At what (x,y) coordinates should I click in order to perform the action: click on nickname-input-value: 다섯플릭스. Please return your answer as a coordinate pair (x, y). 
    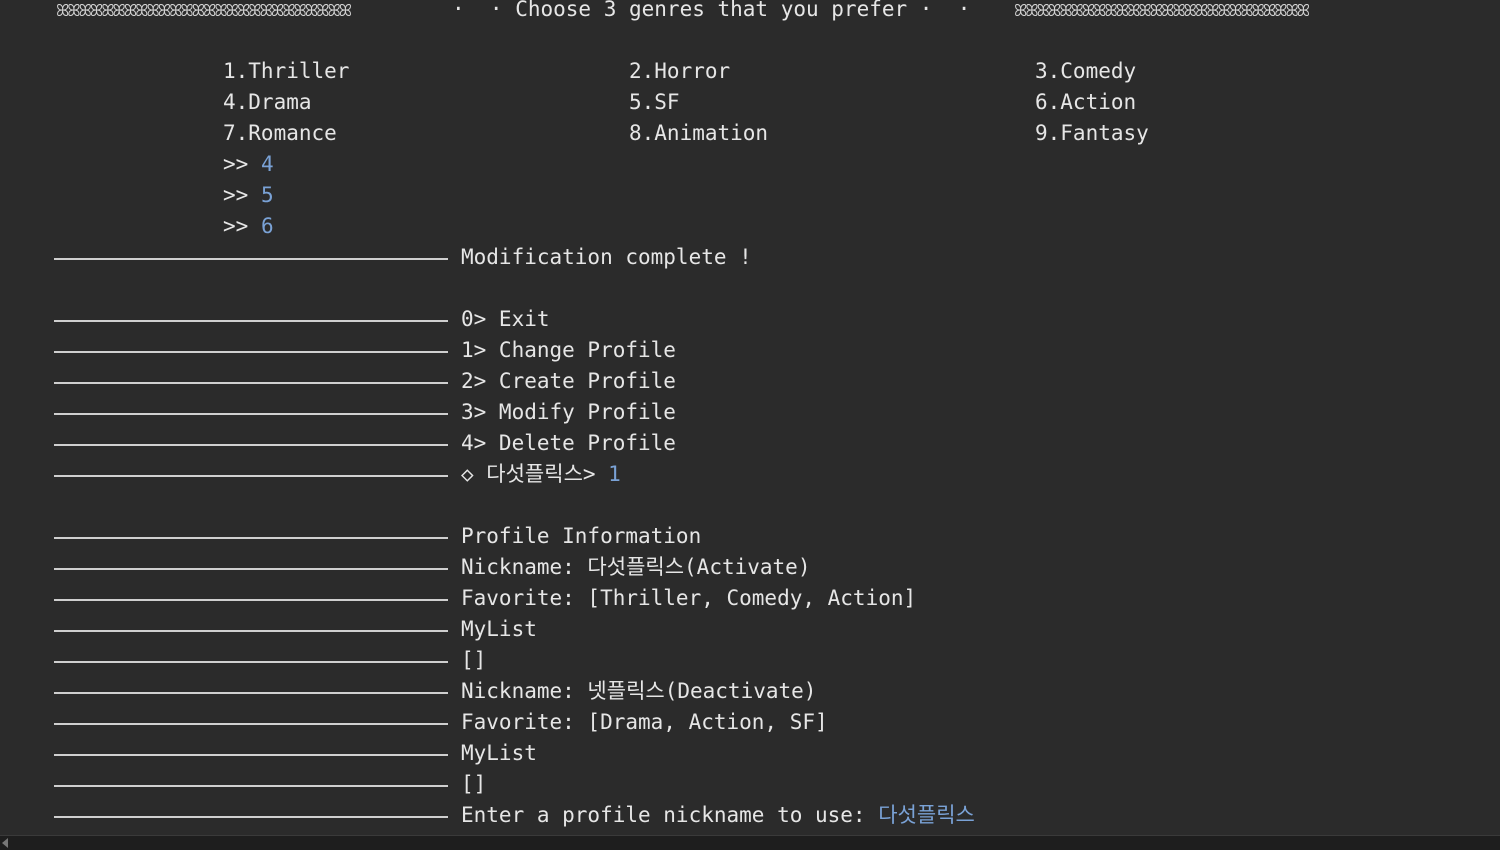
    Looking at the image, I should click on (926, 815).